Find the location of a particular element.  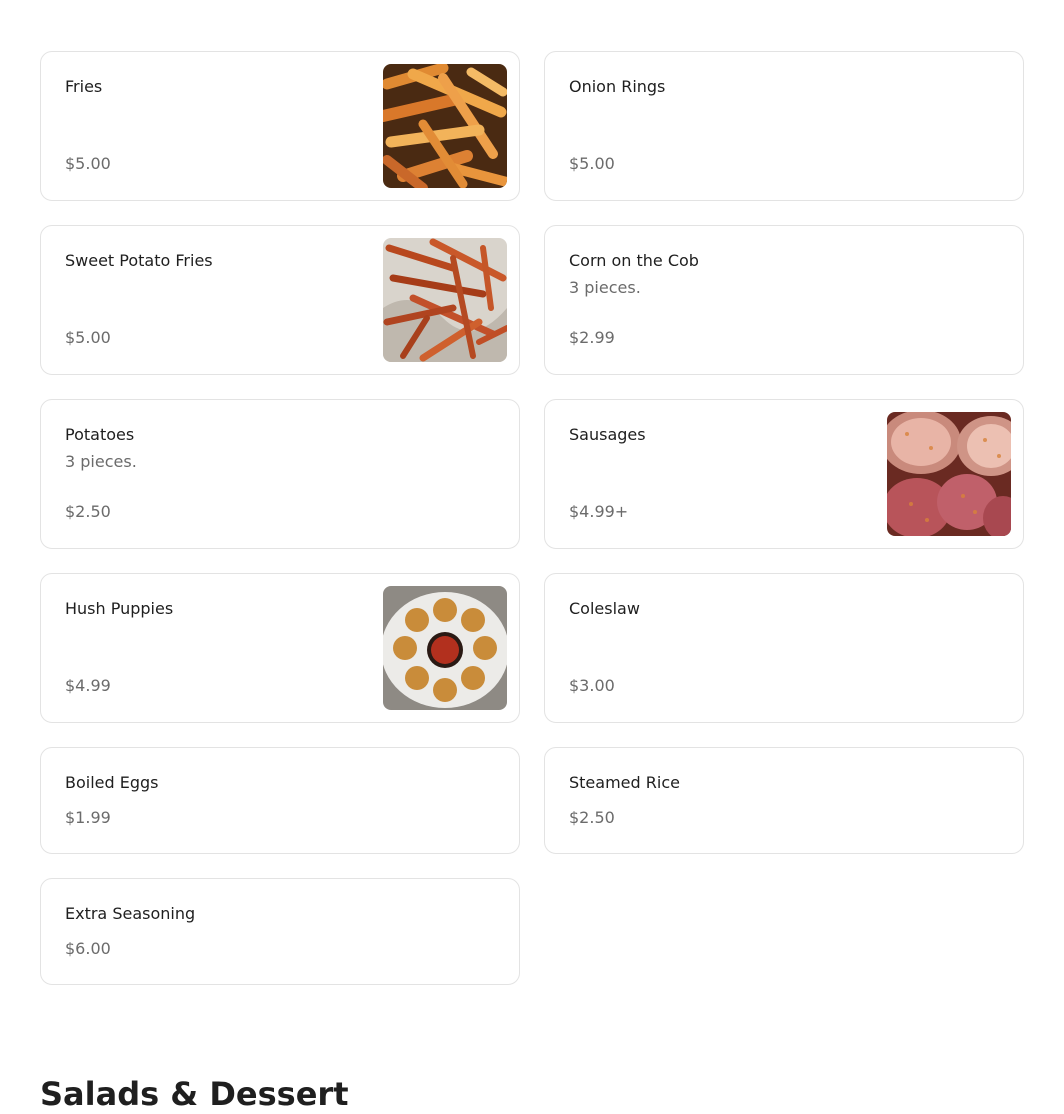

item-name: Hush Puppies is located at coordinates (119, 608).